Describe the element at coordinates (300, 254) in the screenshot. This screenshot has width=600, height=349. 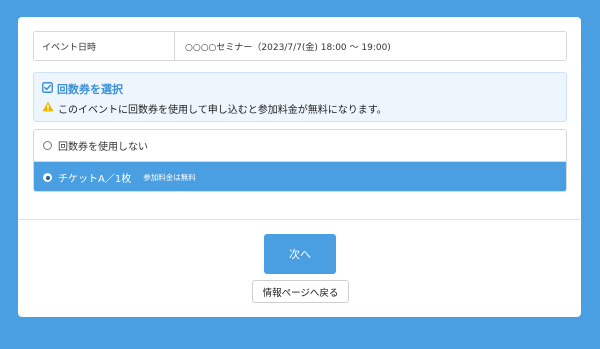
I see `next-button: 次へ` at that location.